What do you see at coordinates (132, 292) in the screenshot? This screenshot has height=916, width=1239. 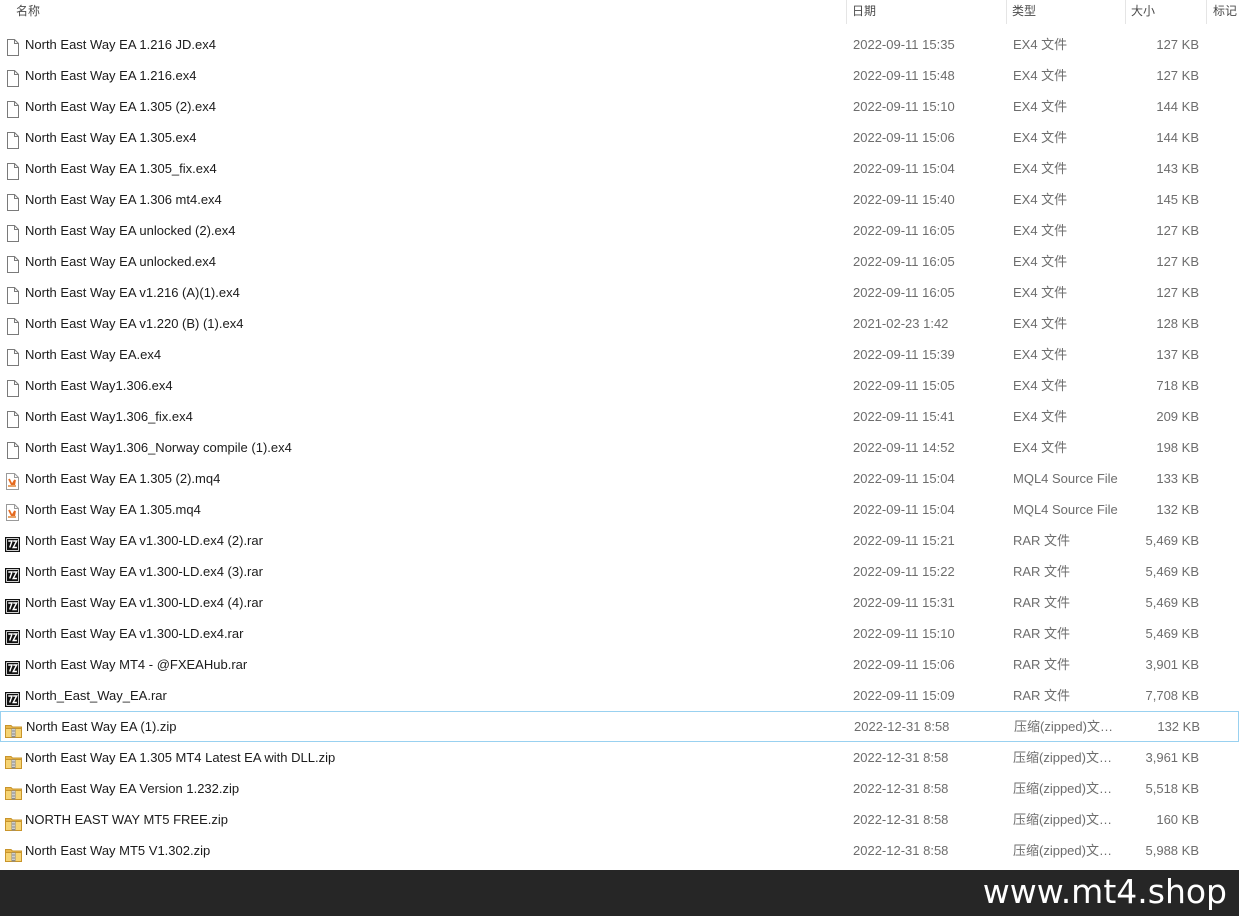 I see `file-name: North East Way EA v1.216 (A)(1).ex4` at bounding box center [132, 292].